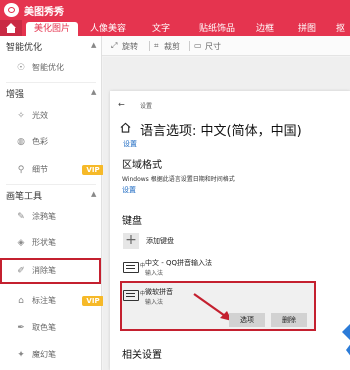 The image size is (350, 370). What do you see at coordinates (226, 46) in the screenshot?
I see `toolbar` at bounding box center [226, 46].